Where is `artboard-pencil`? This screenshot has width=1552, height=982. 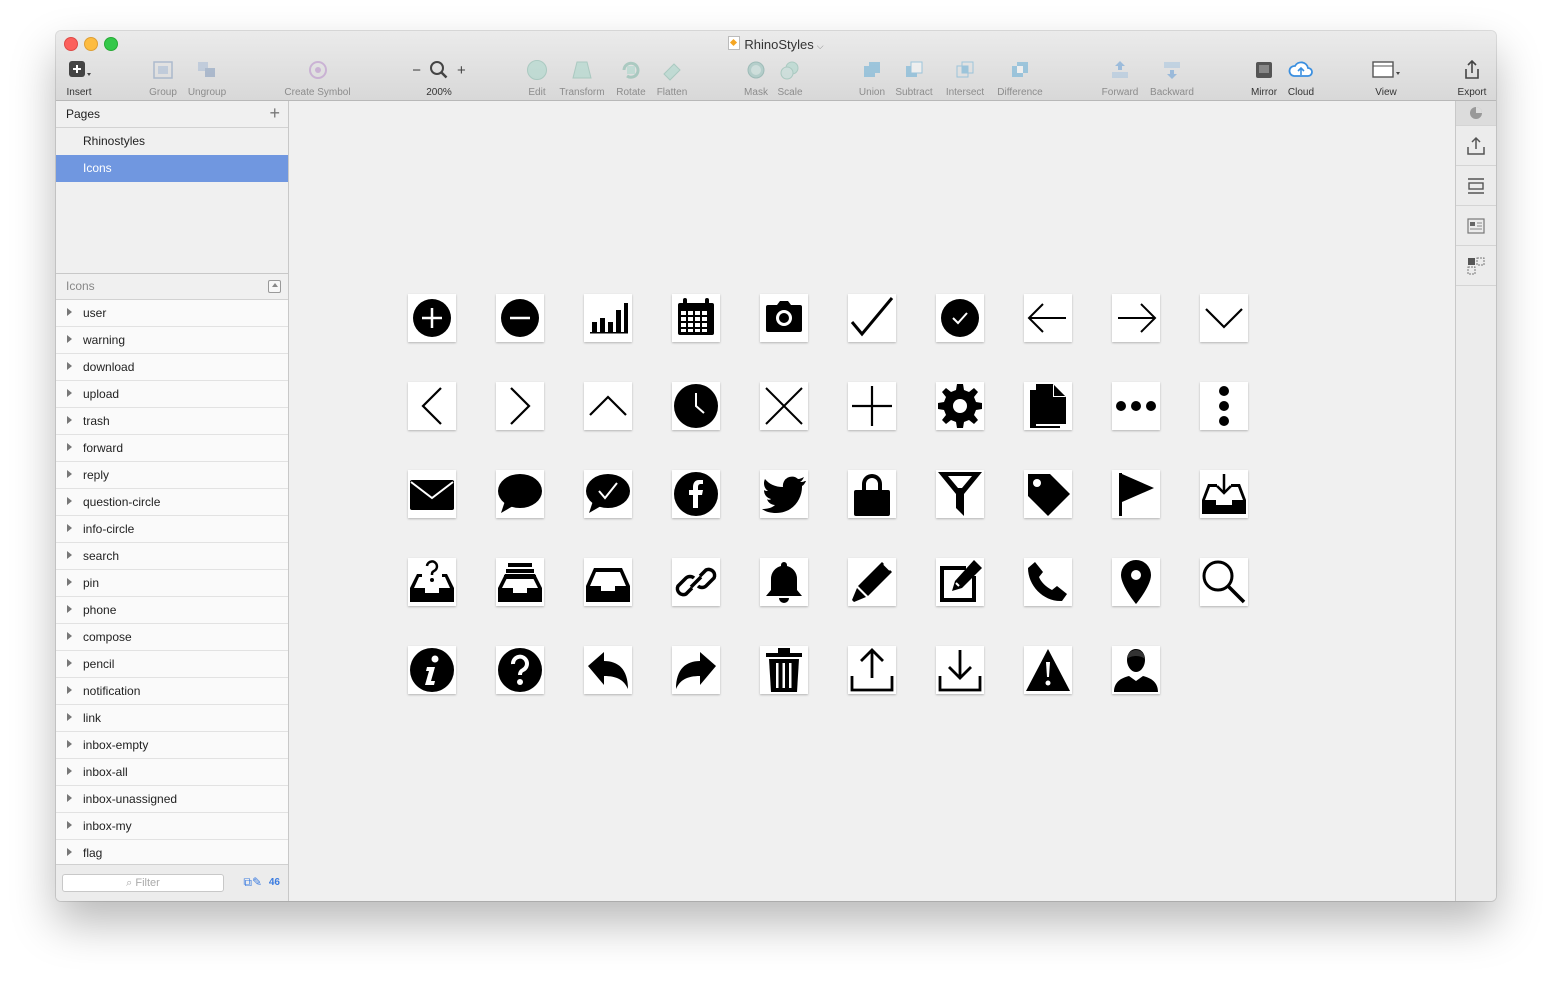 artboard-pencil is located at coordinates (872, 582).